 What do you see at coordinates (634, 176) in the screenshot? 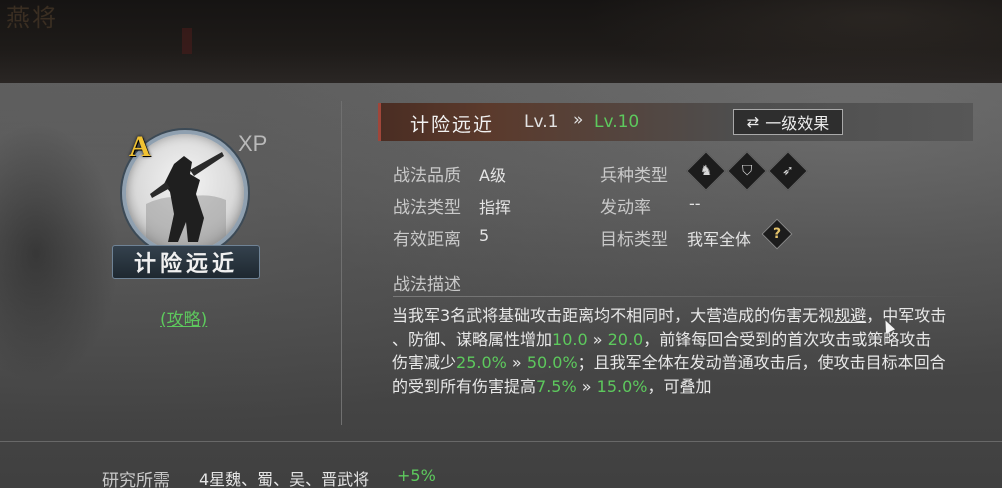
I see `troop-type-label: 兵种类型` at bounding box center [634, 176].